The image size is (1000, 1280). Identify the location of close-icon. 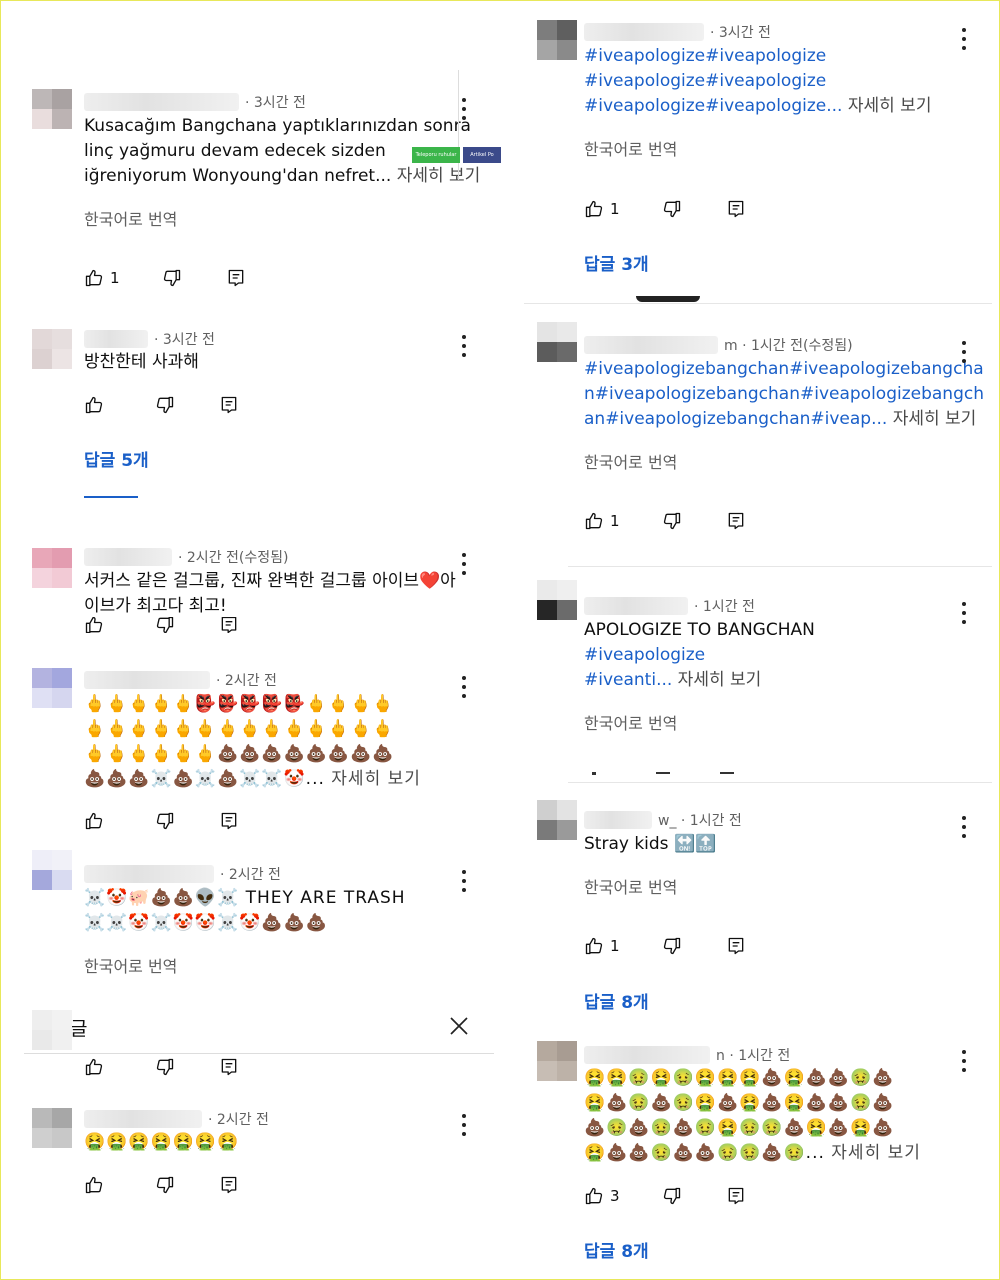
(459, 1026).